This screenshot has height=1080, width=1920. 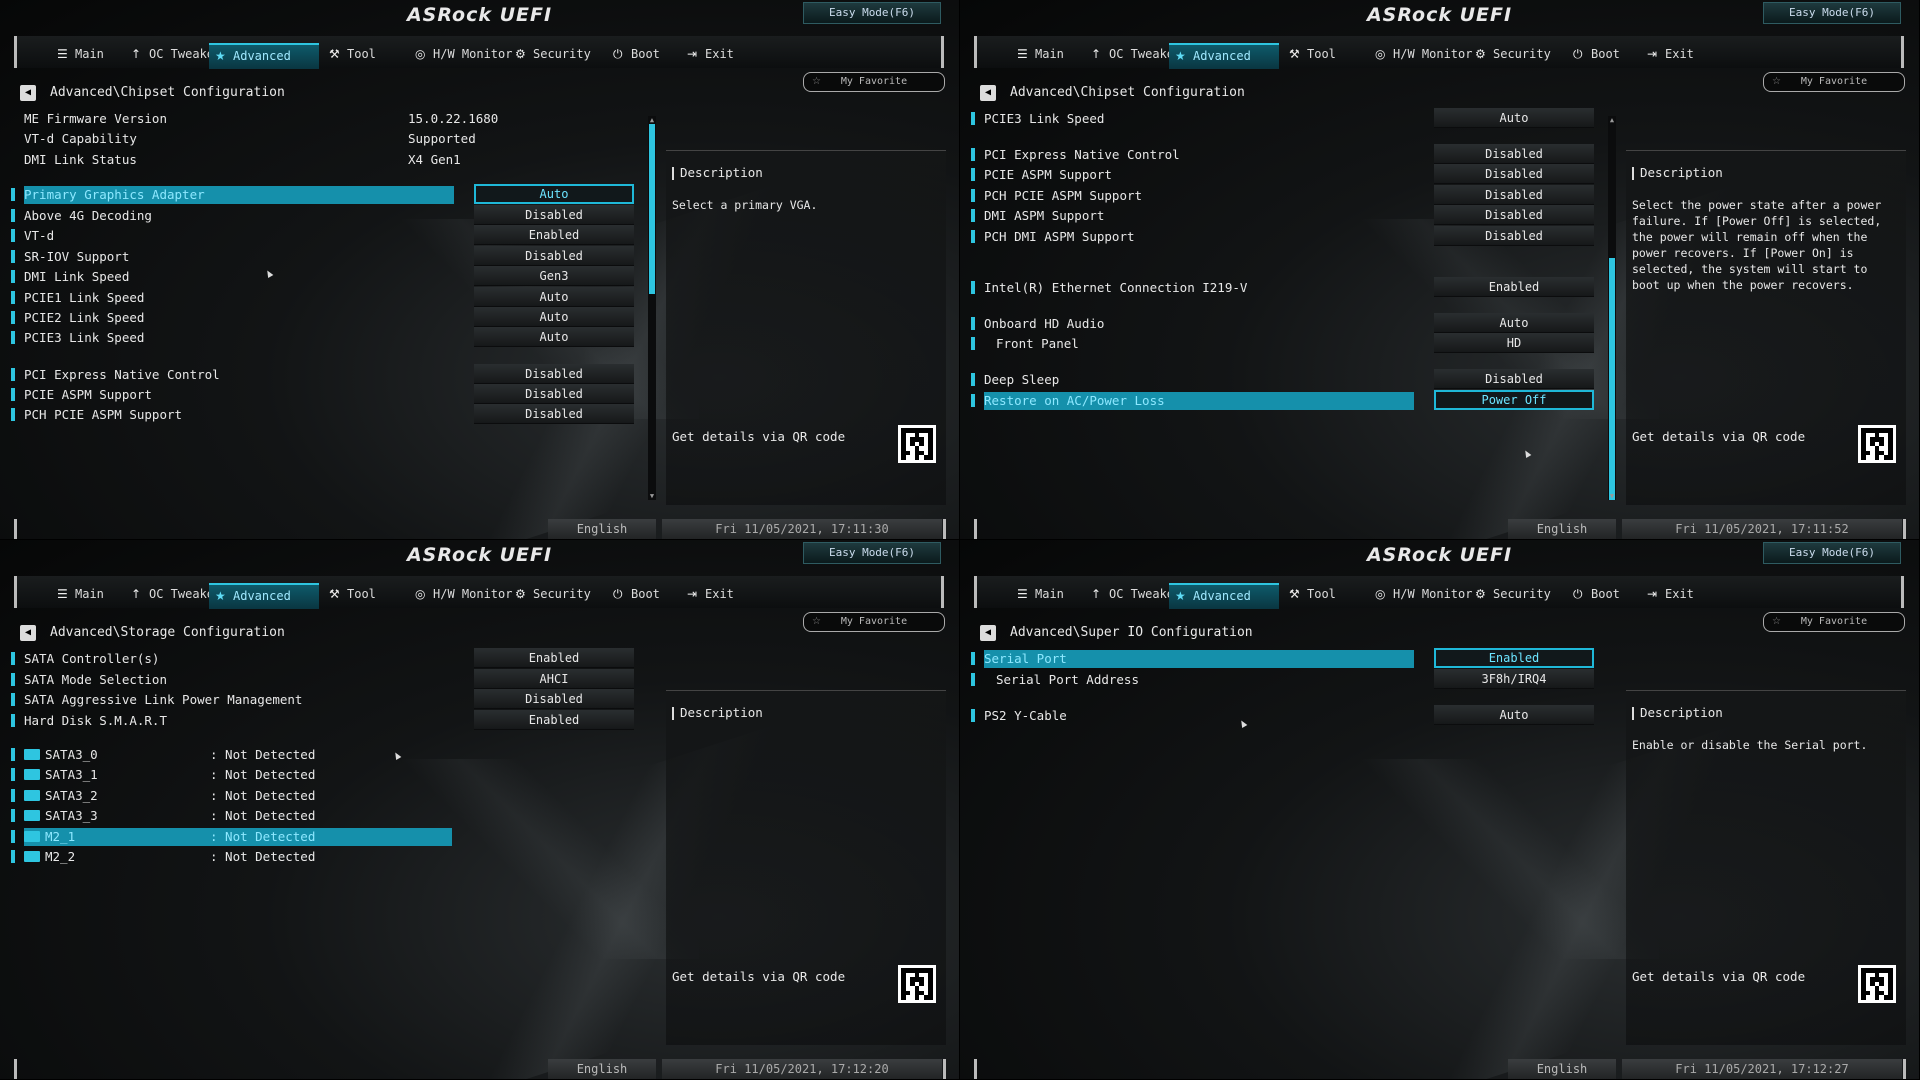 I want to click on setting-row: SR-IOV Support Disabled, so click(x=330, y=256).